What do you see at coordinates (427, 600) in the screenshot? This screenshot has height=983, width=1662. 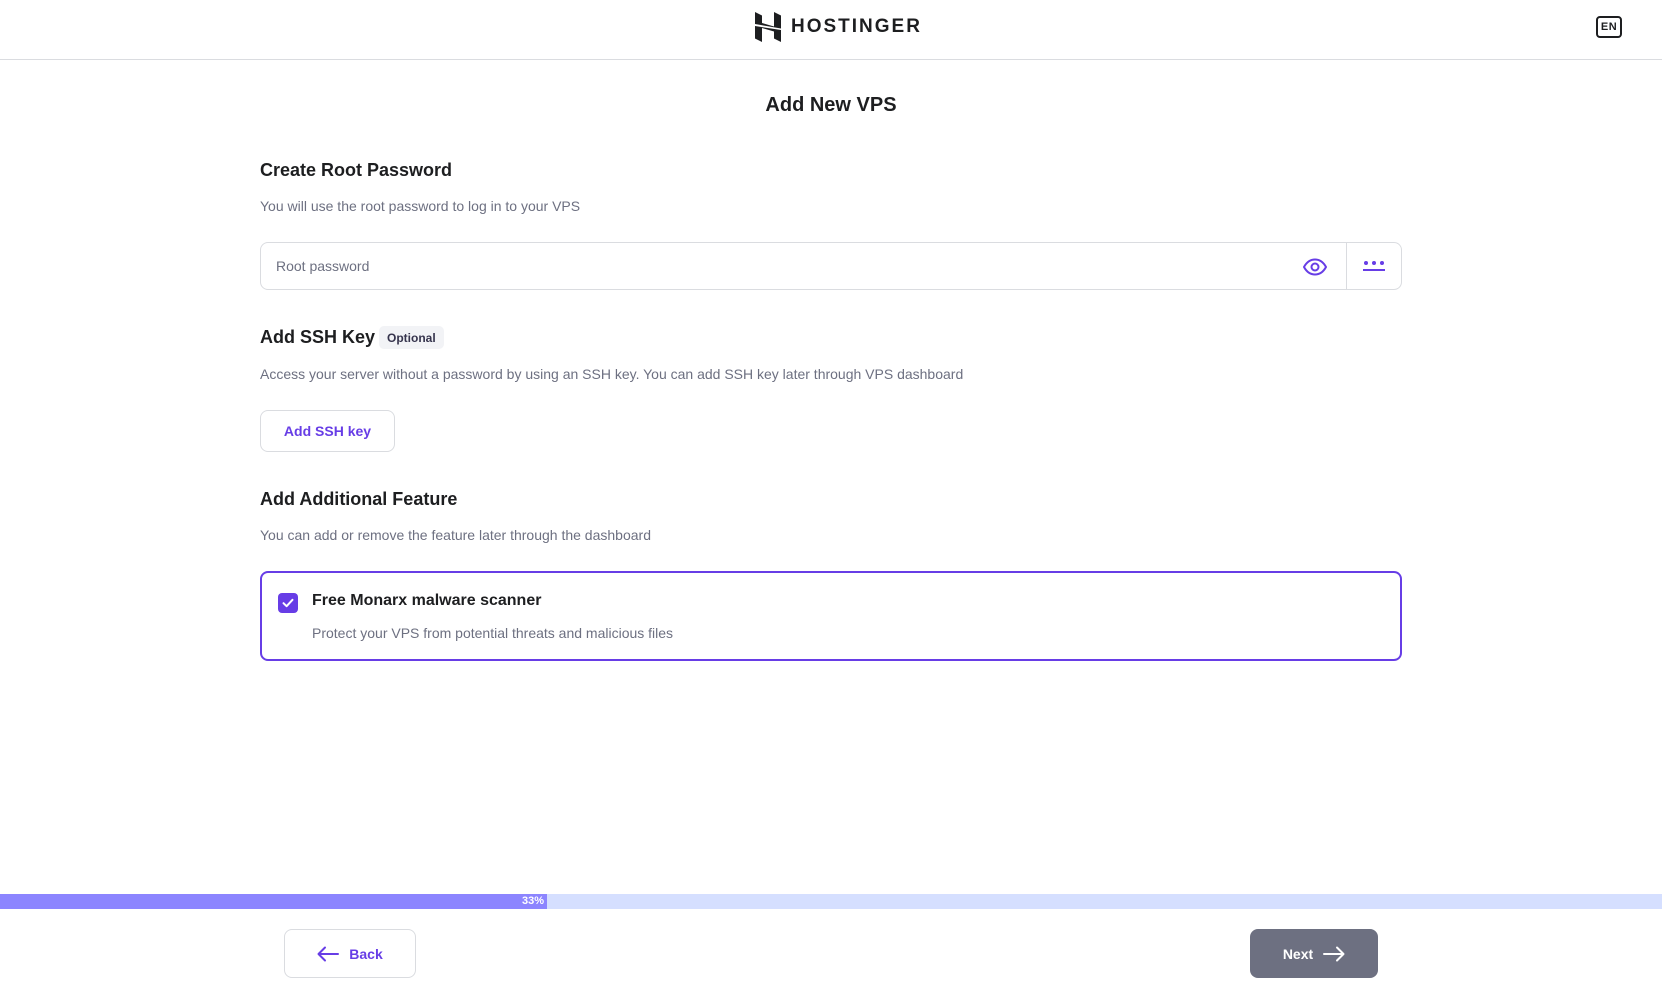 I see `feature-title: Free Monarx malware scanner` at bounding box center [427, 600].